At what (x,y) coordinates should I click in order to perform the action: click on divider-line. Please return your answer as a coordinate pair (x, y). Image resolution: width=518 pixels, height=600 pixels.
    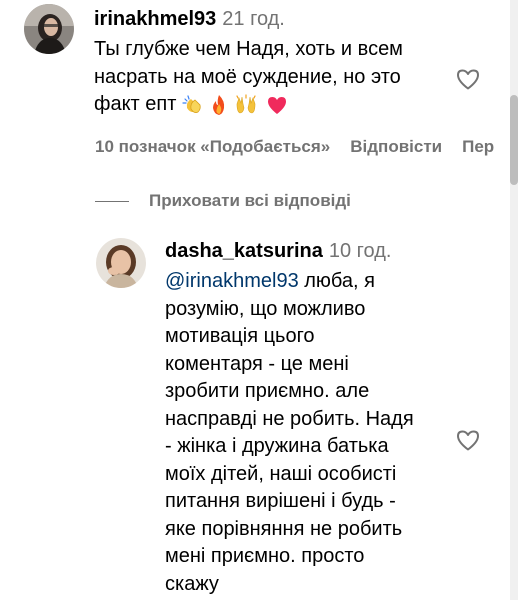
    Looking at the image, I should click on (112, 201).